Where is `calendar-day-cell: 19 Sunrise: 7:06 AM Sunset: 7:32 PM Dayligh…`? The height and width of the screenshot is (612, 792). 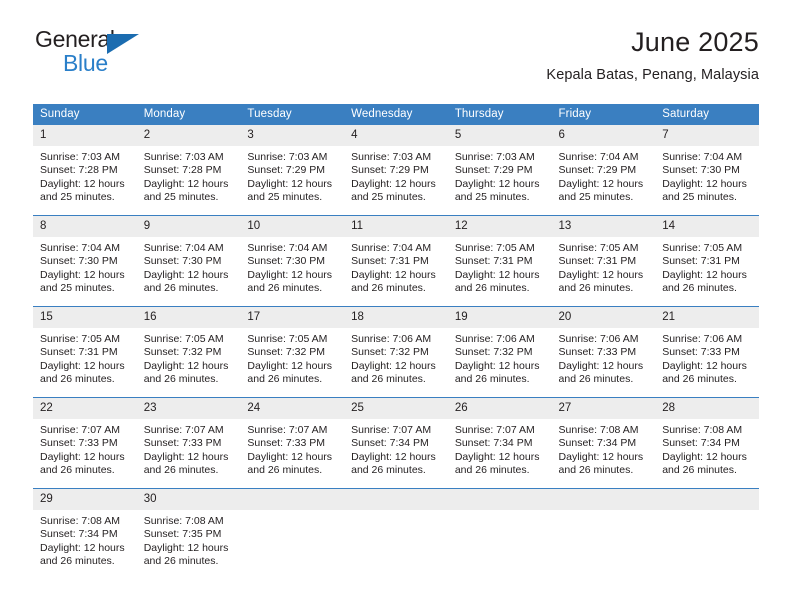
calendar-day-cell: 19 Sunrise: 7:06 AM Sunset: 7:32 PM Dayligh… is located at coordinates (499, 352).